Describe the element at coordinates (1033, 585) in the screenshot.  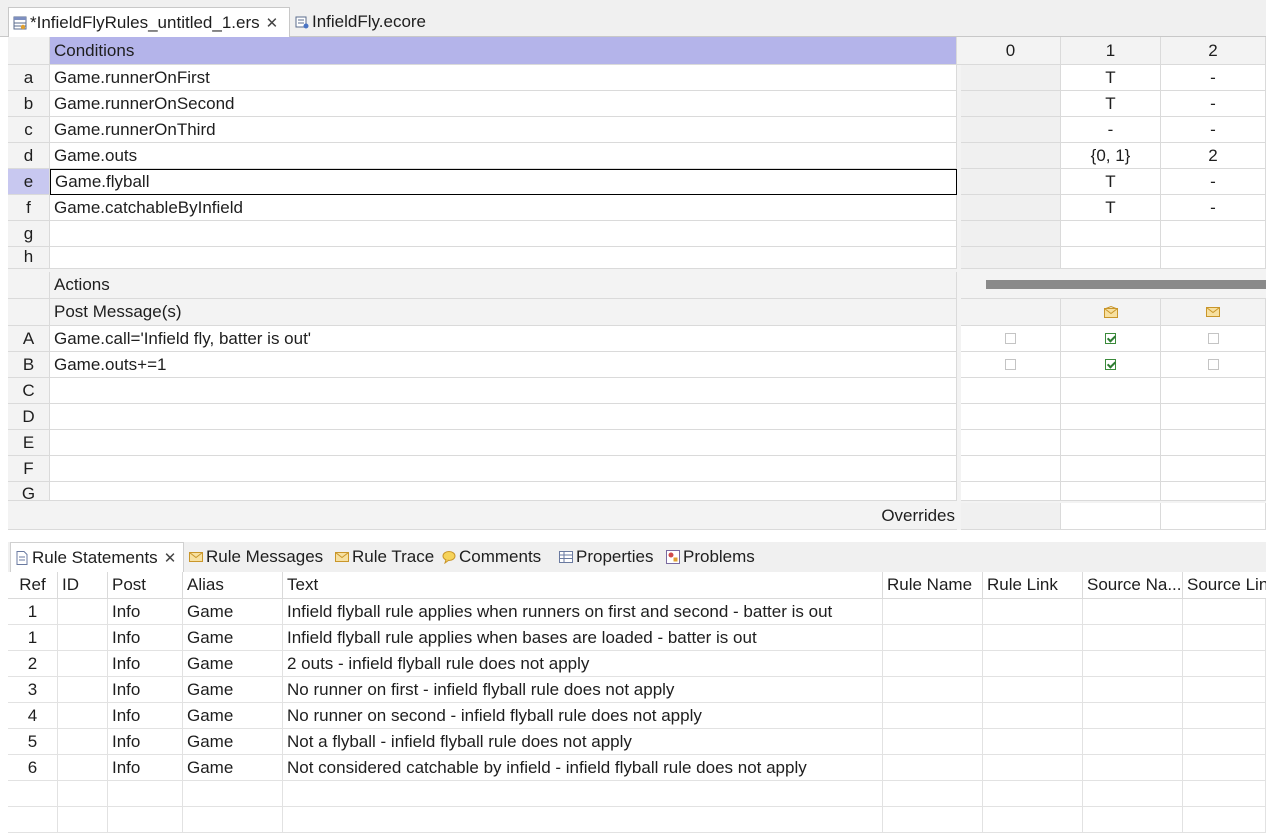
I see `column-header-rule-link: Rule Link` at that location.